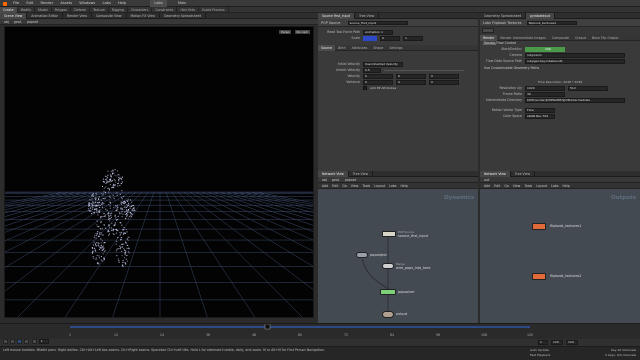 This screenshot has height=360, width=640. What do you see at coordinates (365, 88) in the screenshot?
I see `add-attributes-checkbox` at bounding box center [365, 88].